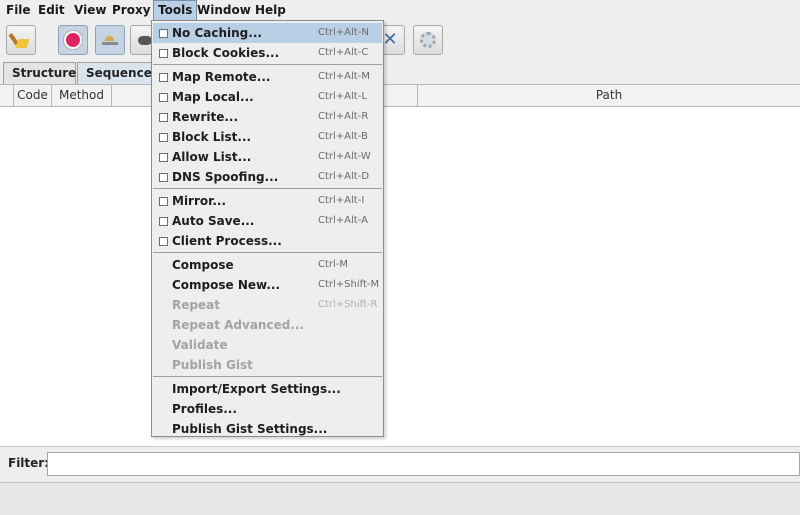  I want to click on record-icon, so click(73, 40).